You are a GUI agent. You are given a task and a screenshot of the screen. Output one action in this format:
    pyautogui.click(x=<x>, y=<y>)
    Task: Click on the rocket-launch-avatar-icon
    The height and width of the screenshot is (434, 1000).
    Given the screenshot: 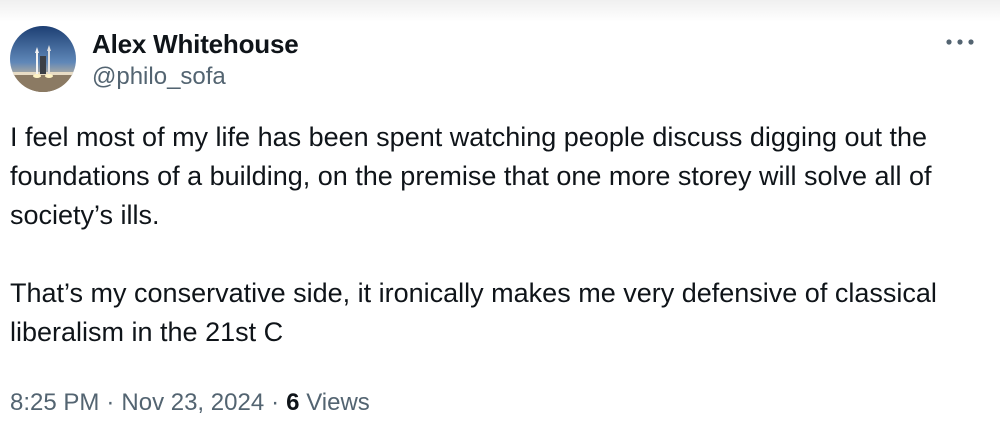 What is the action you would take?
    pyautogui.click(x=43, y=59)
    